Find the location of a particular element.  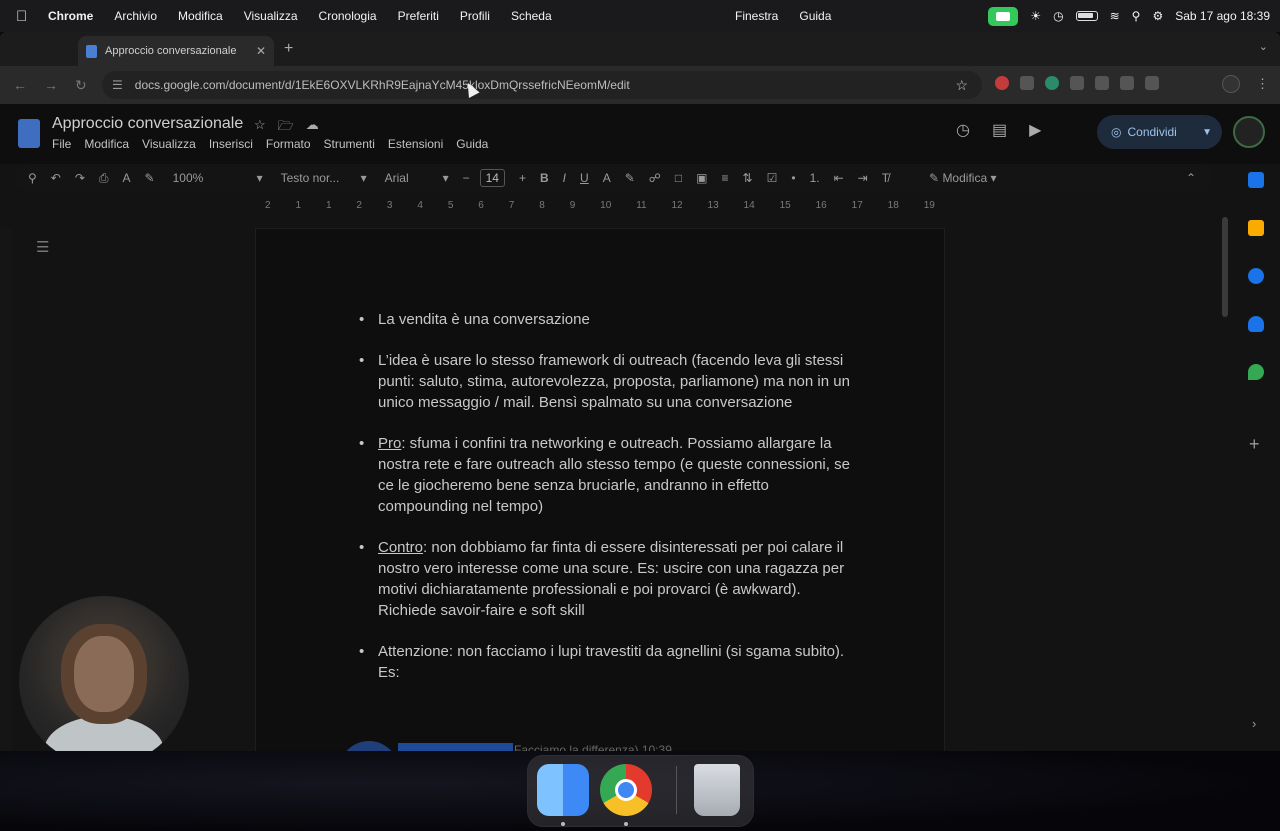

print-icon: ⎙ is located at coordinates (104, 178).